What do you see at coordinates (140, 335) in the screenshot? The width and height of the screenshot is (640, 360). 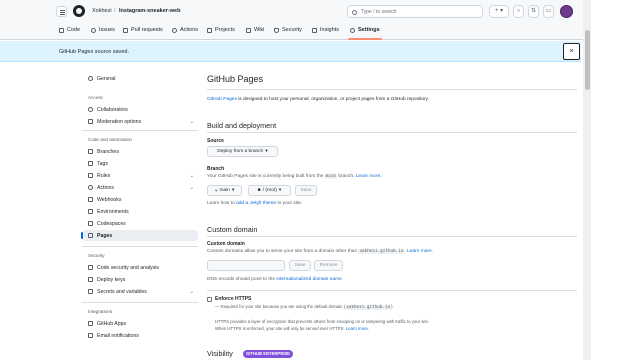 I see `sidebar-item-email-notifications: Email notifications` at bounding box center [140, 335].